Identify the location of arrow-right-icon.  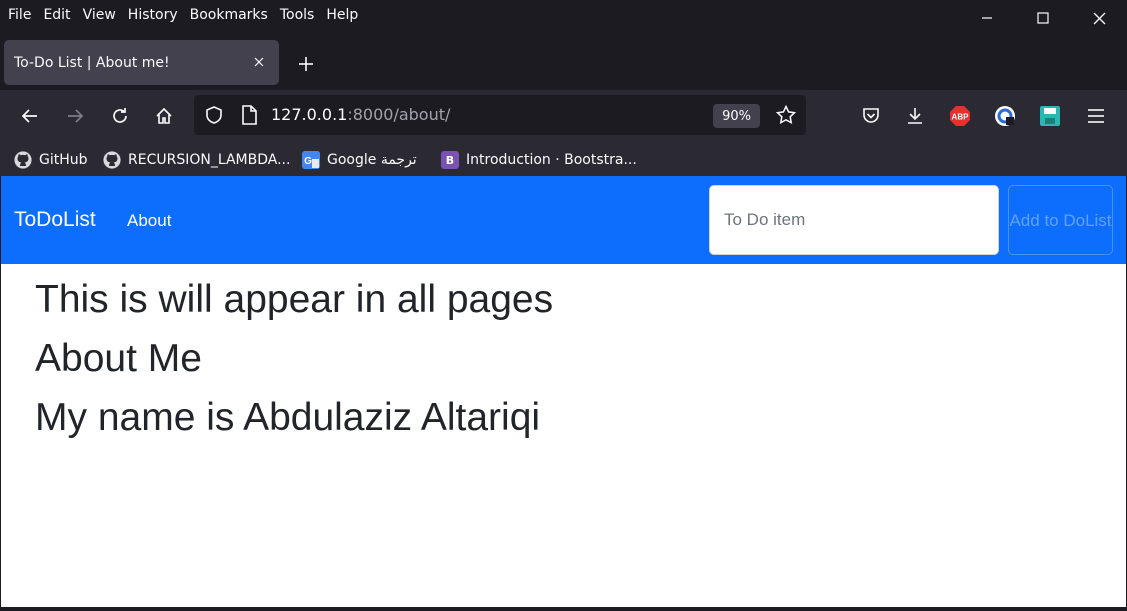
(76, 116).